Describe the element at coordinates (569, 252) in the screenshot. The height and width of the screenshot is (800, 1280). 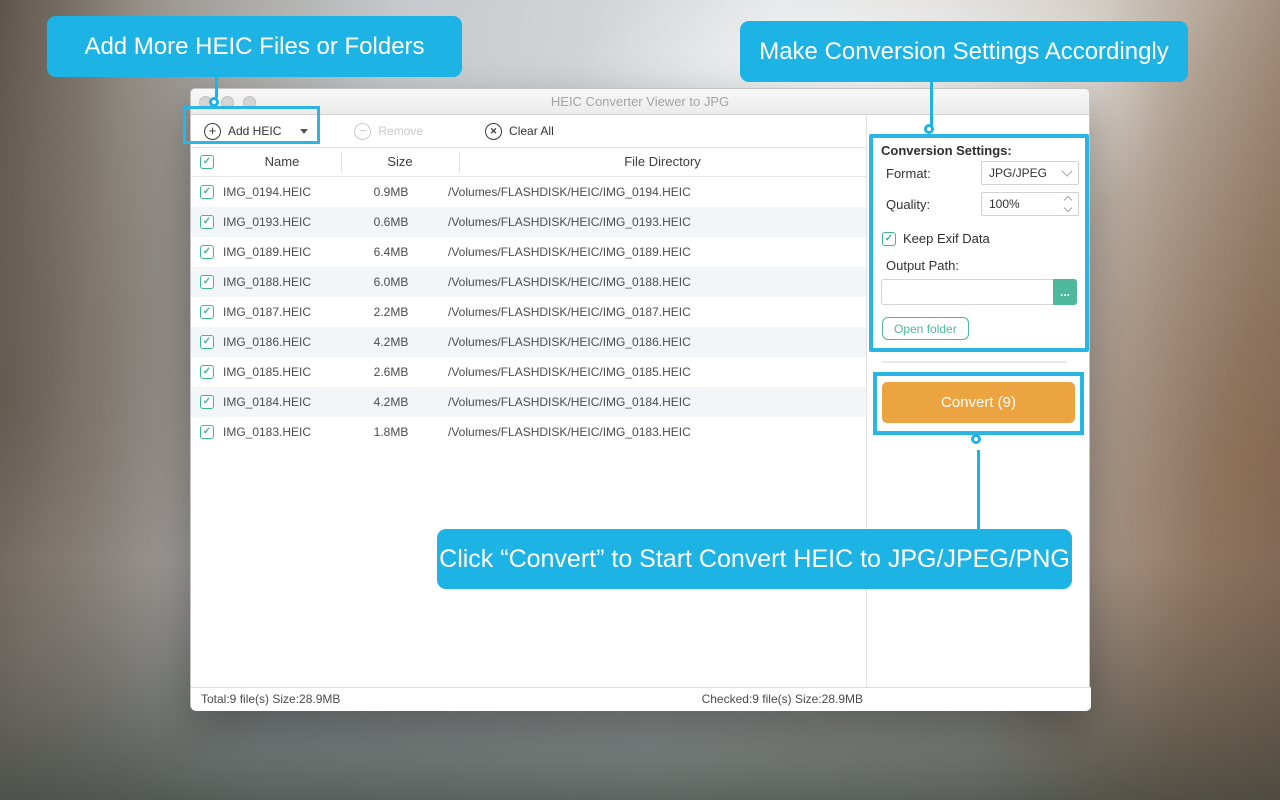
I see `file-path: /Volumes/FLASHDISK/HEIC/IMG_0189.HEIC` at that location.